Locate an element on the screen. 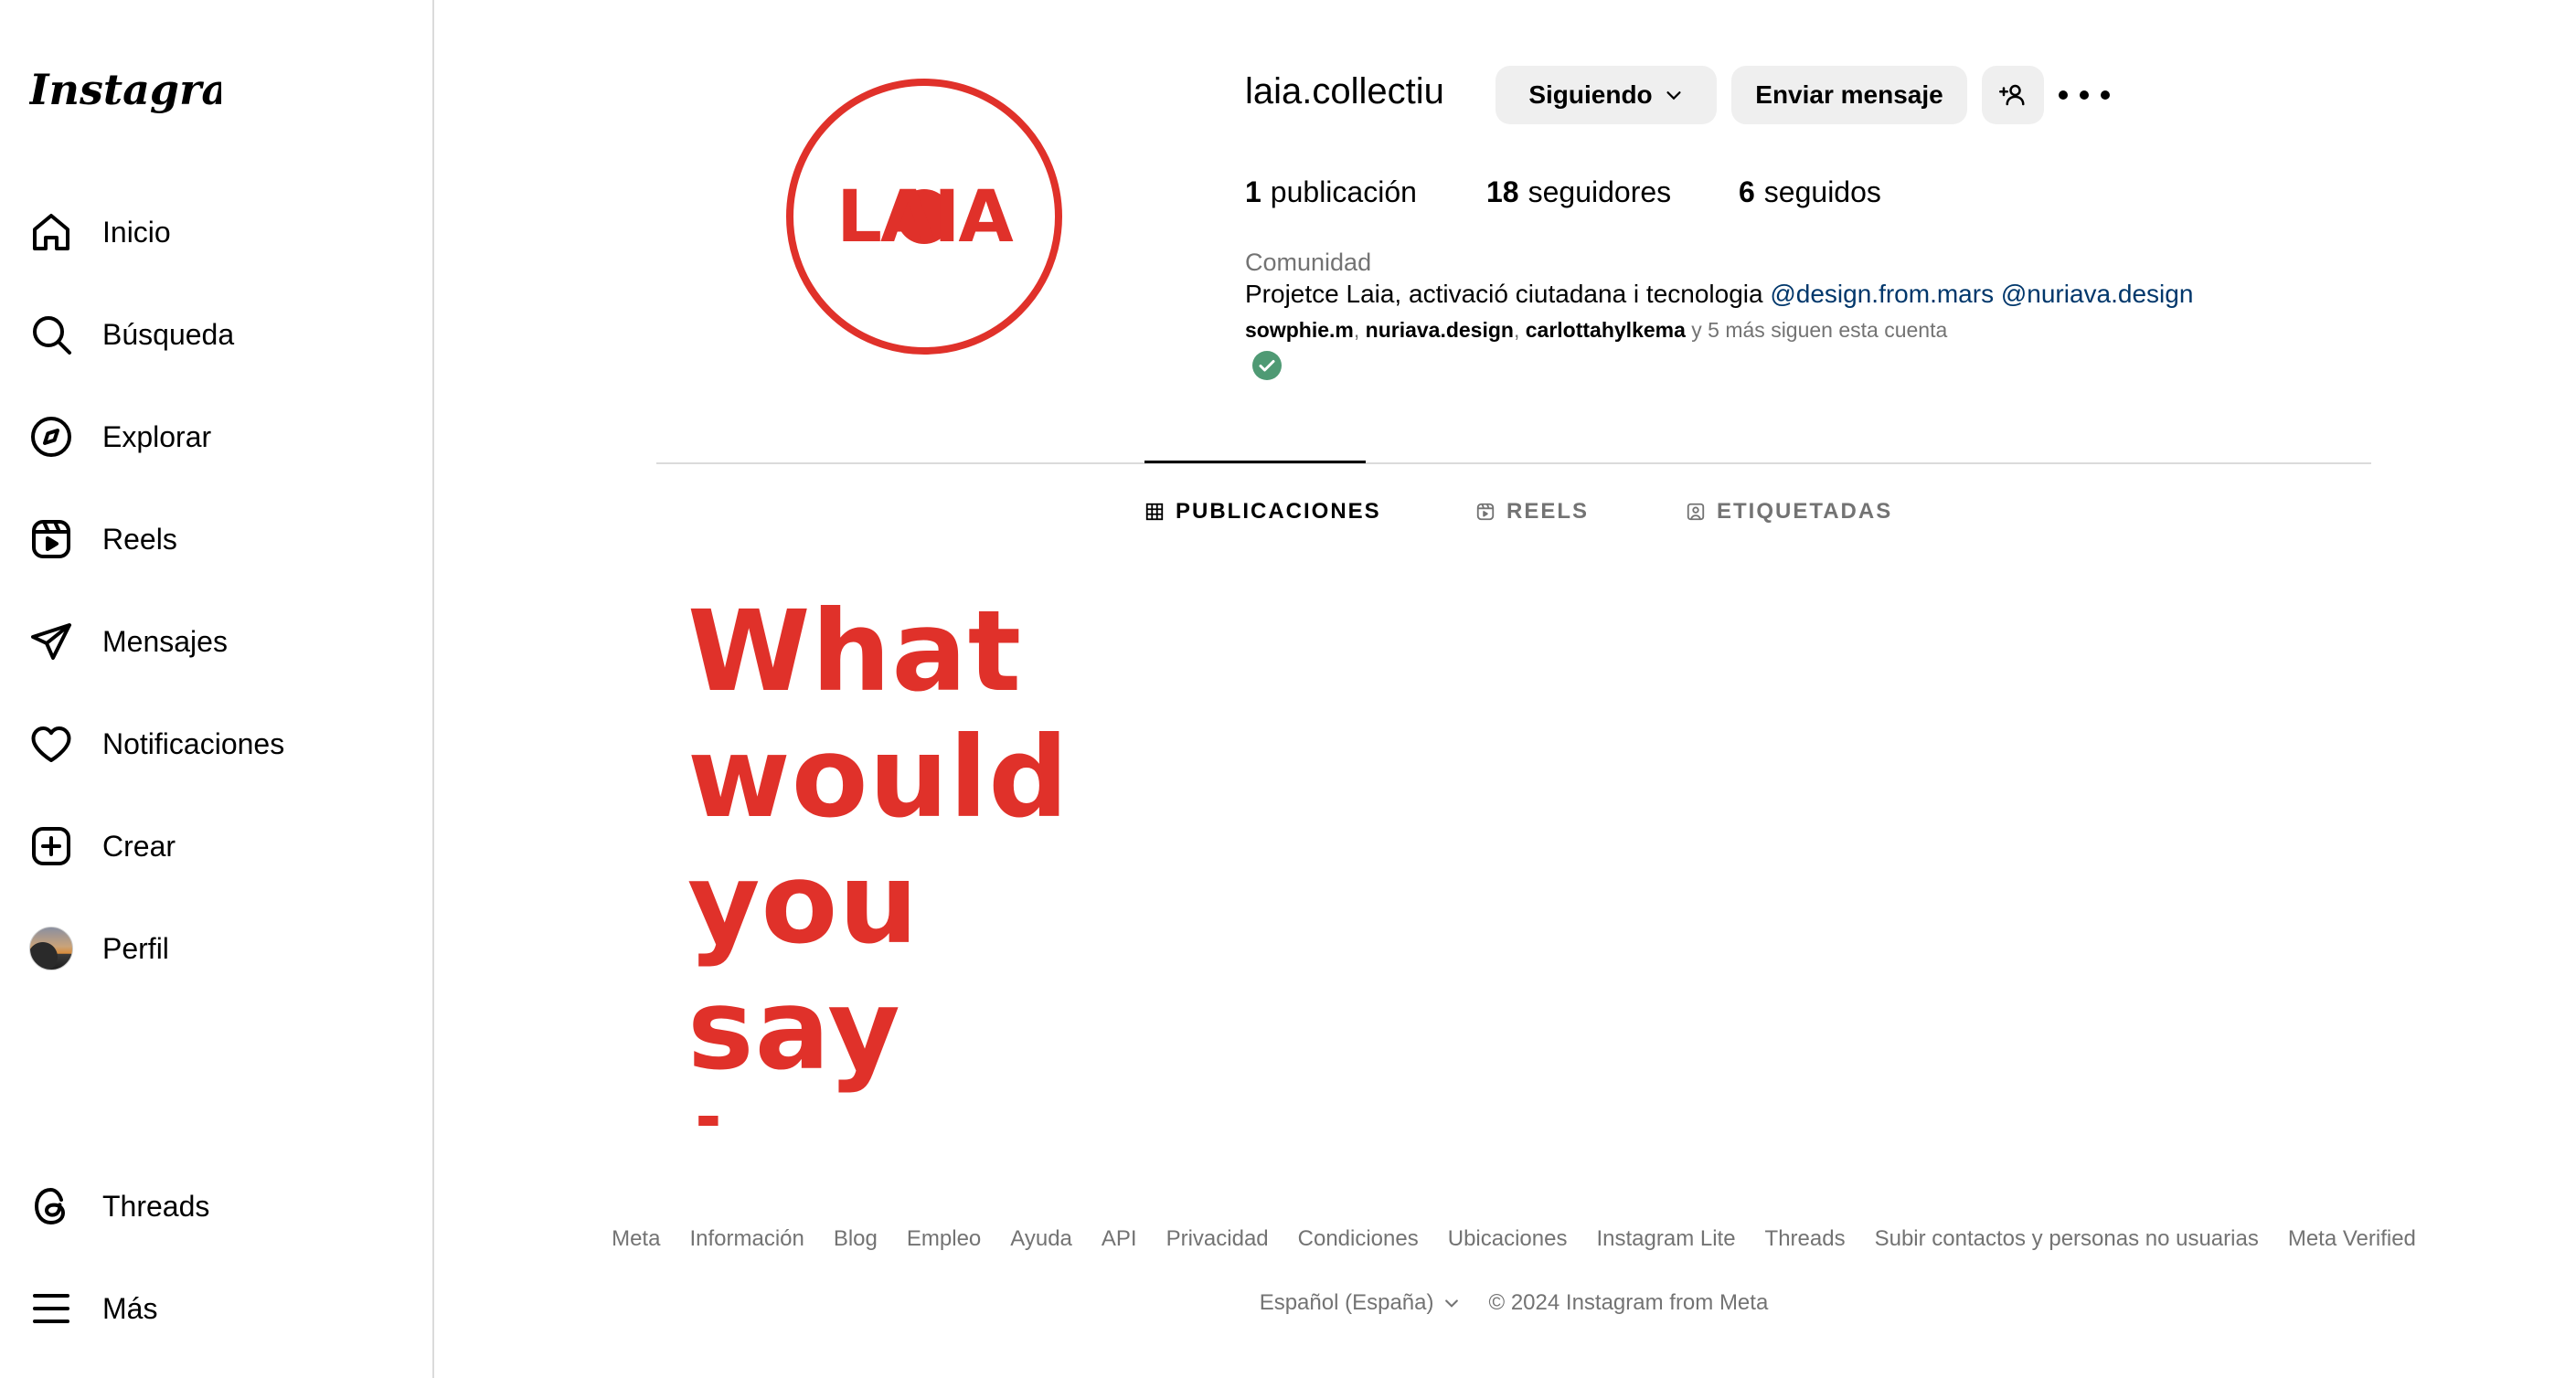 This screenshot has height=1378, width=2576. language-selector: Español (España) is located at coordinates (1361, 1303).